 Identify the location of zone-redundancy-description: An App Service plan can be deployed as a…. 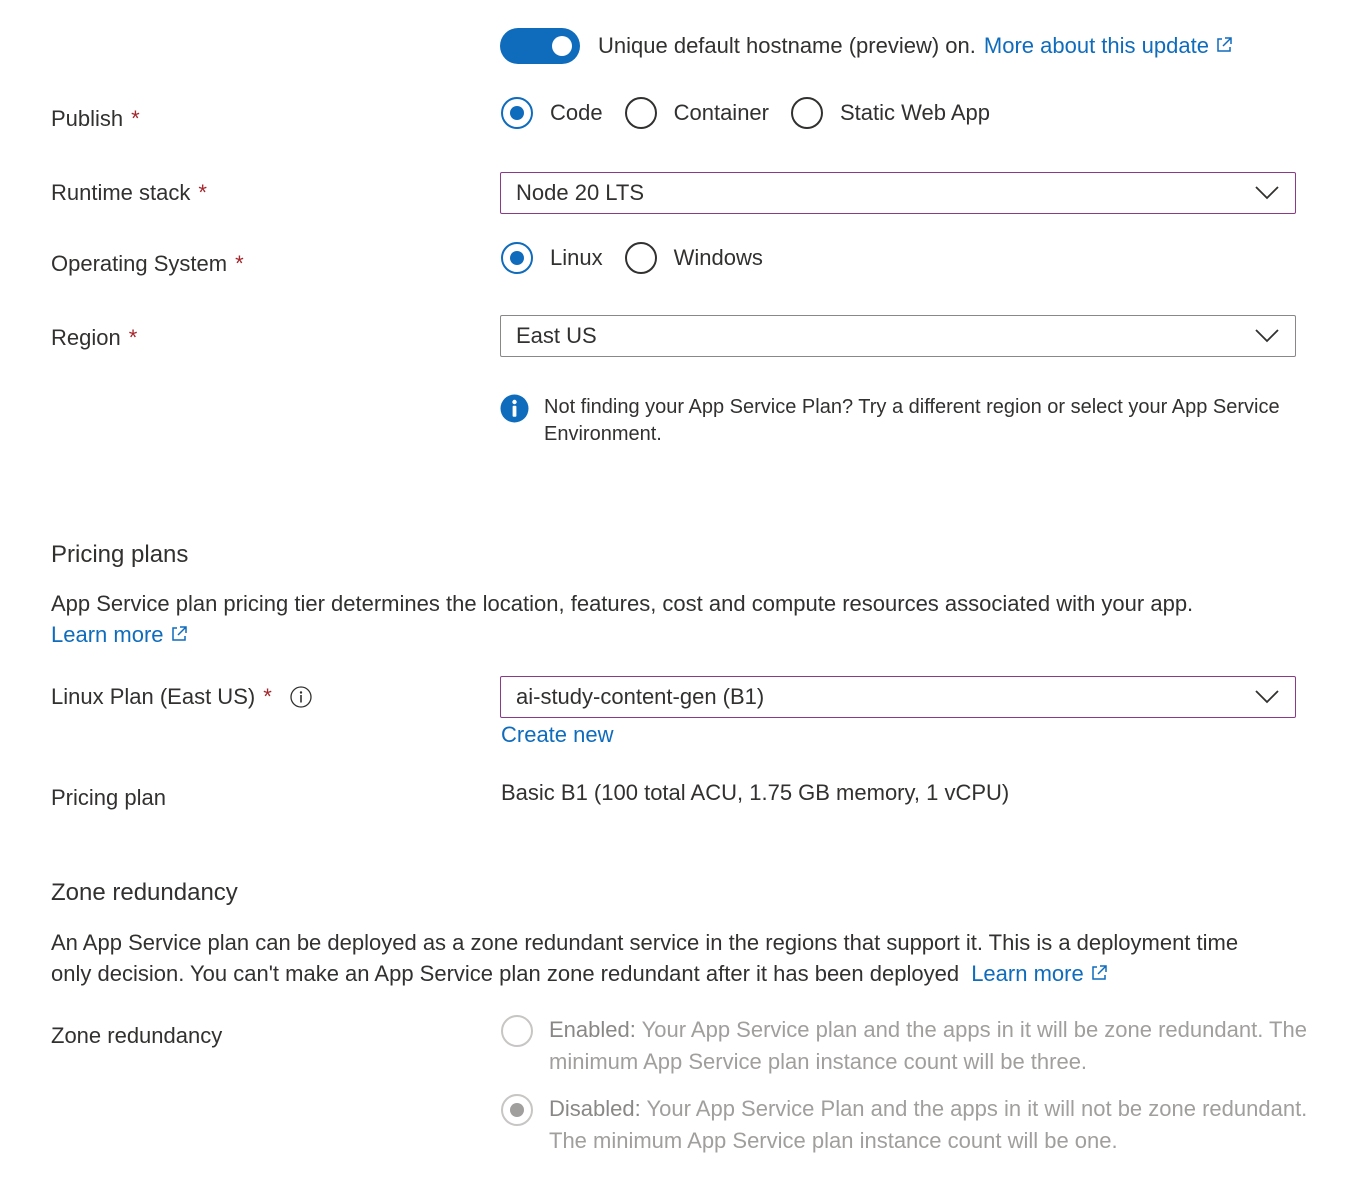
(645, 958).